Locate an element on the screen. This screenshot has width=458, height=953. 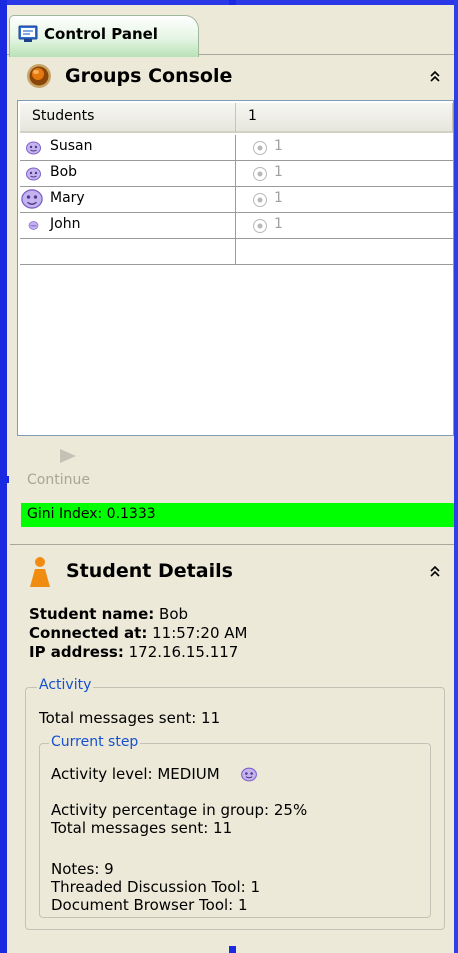
student-cell-empty is located at coordinates (128, 251).